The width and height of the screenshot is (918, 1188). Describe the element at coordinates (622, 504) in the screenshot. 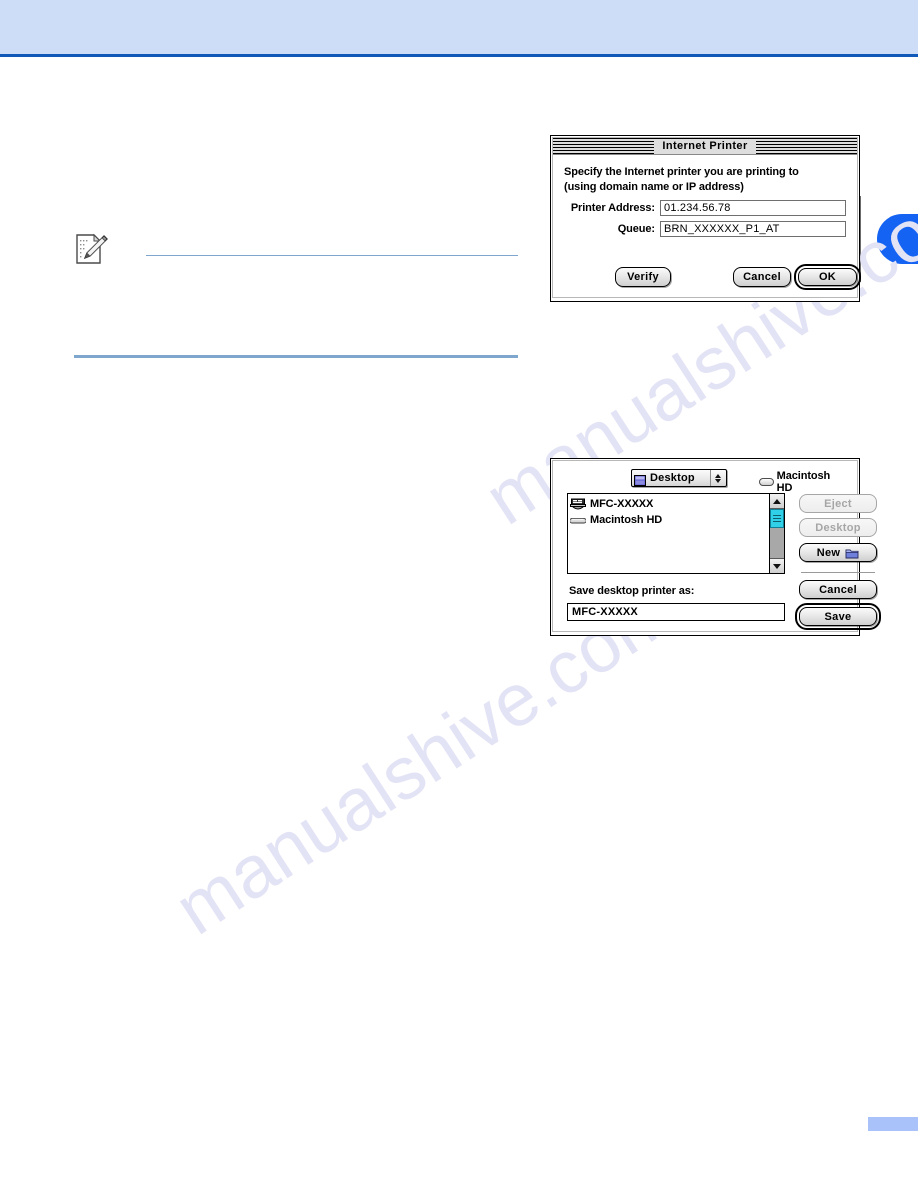

I see `list-item-label: MFC-XXXXX` at that location.